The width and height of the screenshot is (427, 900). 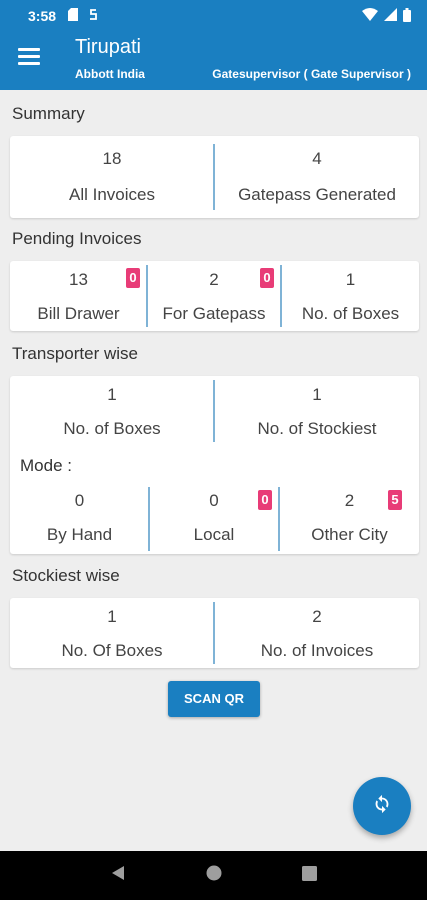 What do you see at coordinates (317, 177) in the screenshot?
I see `gatepass-generated-cell: 4 Gatepass Generated` at bounding box center [317, 177].